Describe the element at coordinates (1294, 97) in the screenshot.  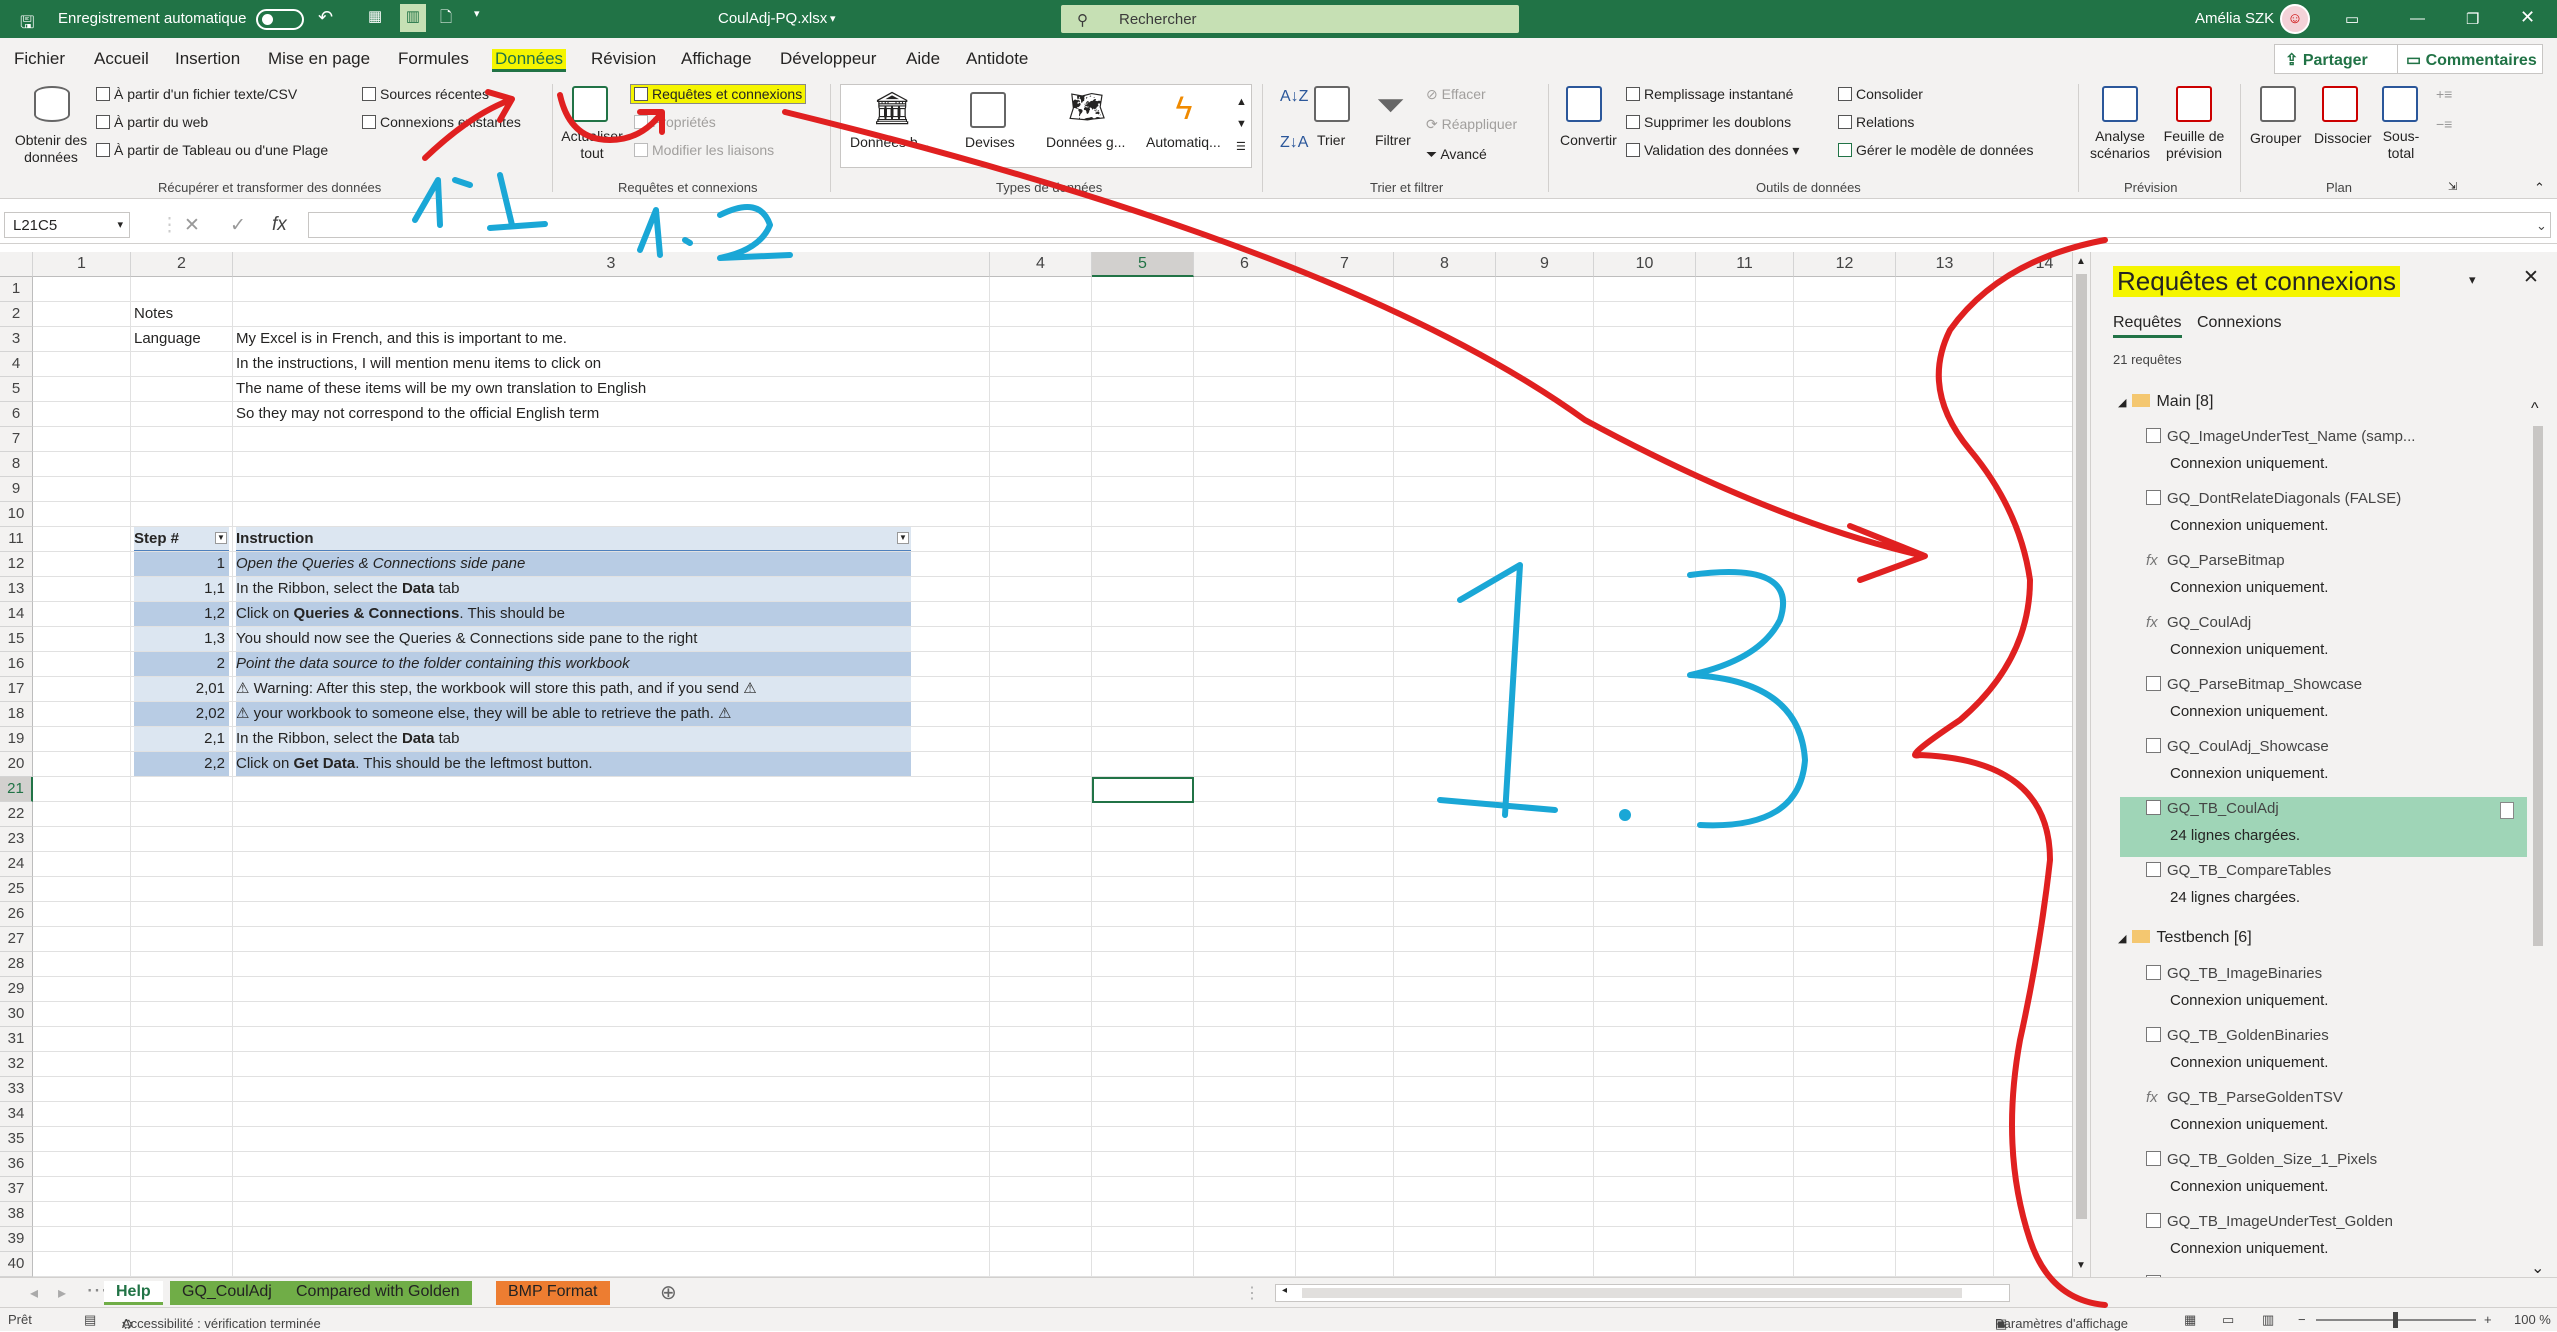
I see `sort-az-icon: A↓Z` at that location.